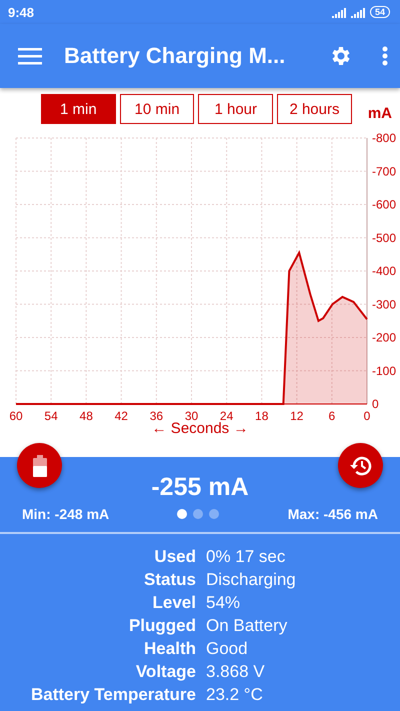 This screenshot has width=400, height=711. Describe the element at coordinates (169, 580) in the screenshot. I see `detail-label: Status` at that location.